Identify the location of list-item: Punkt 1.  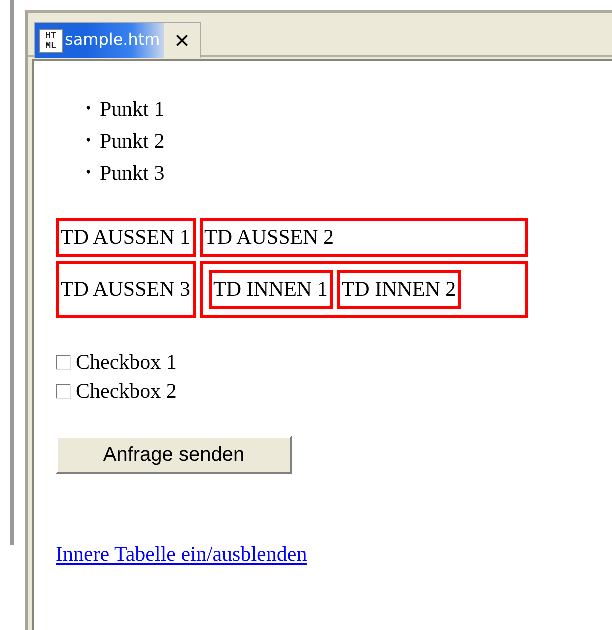
(132, 109).